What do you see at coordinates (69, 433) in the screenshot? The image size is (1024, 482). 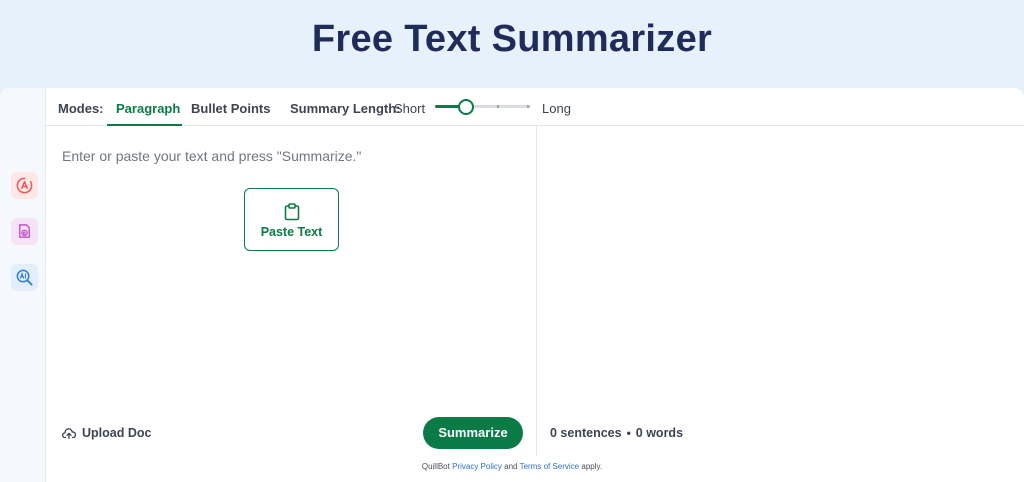 I see `cloud-upload-icon` at bounding box center [69, 433].